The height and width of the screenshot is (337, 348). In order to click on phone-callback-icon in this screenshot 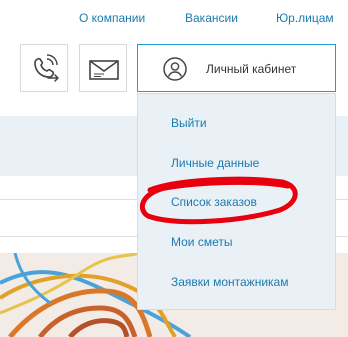, I will do `click(46, 68)`.